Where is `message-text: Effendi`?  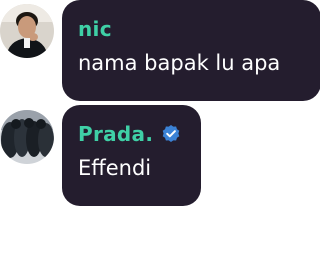
message-text: Effendi is located at coordinates (115, 168).